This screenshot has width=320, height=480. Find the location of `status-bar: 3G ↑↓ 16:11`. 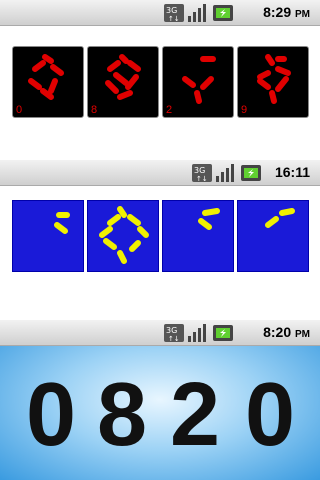

status-bar: 3G ↑↓ 16:11 is located at coordinates (160, 173).